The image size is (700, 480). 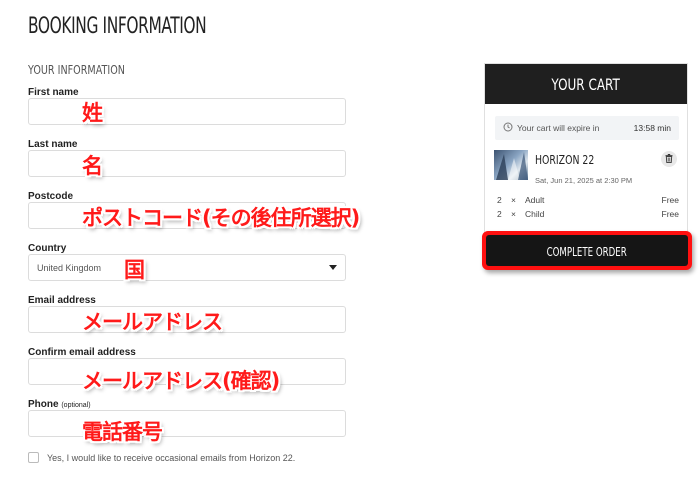 I want to click on event-name: HORIZON 22, so click(x=565, y=160).